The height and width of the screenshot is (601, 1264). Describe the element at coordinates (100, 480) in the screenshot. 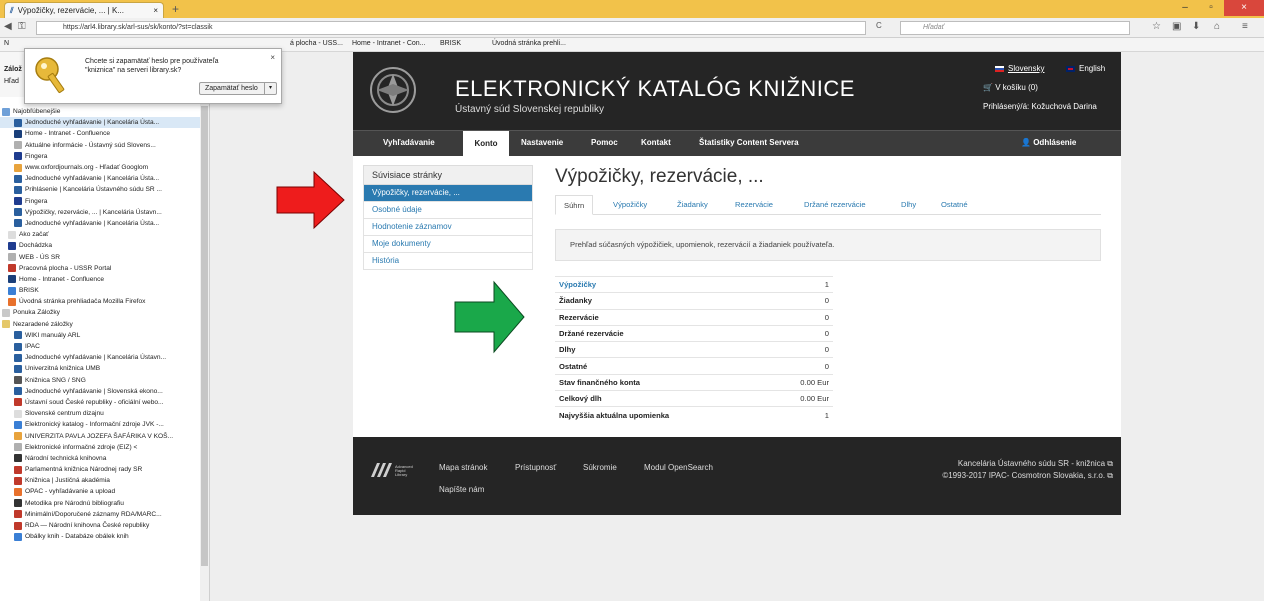

I see `sidebar-bookmark-item: Knižnica | Justičná akadémia` at that location.